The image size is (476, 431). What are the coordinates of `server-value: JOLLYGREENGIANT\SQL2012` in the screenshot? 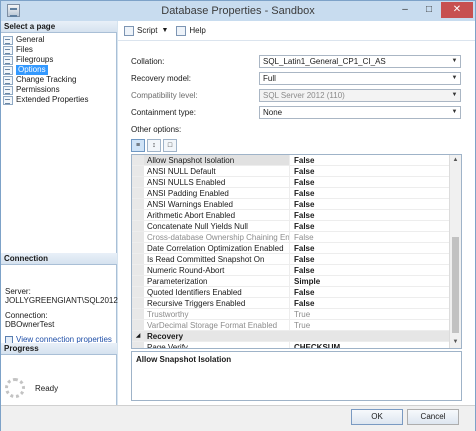 It's located at (61, 300).